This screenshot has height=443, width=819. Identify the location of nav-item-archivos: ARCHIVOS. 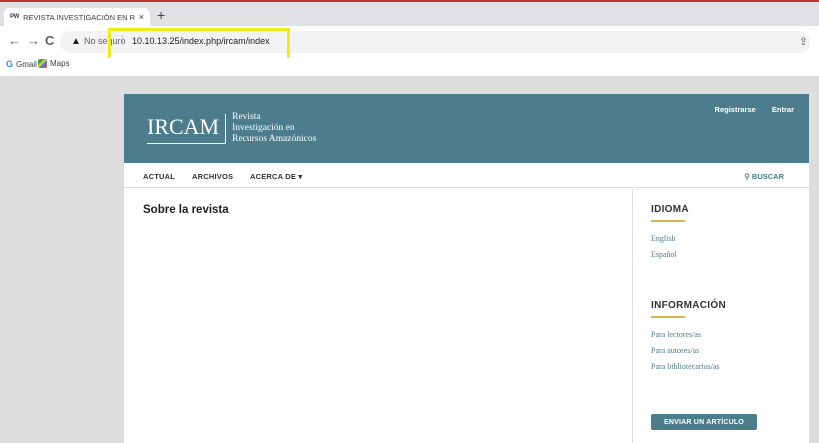
(212, 176).